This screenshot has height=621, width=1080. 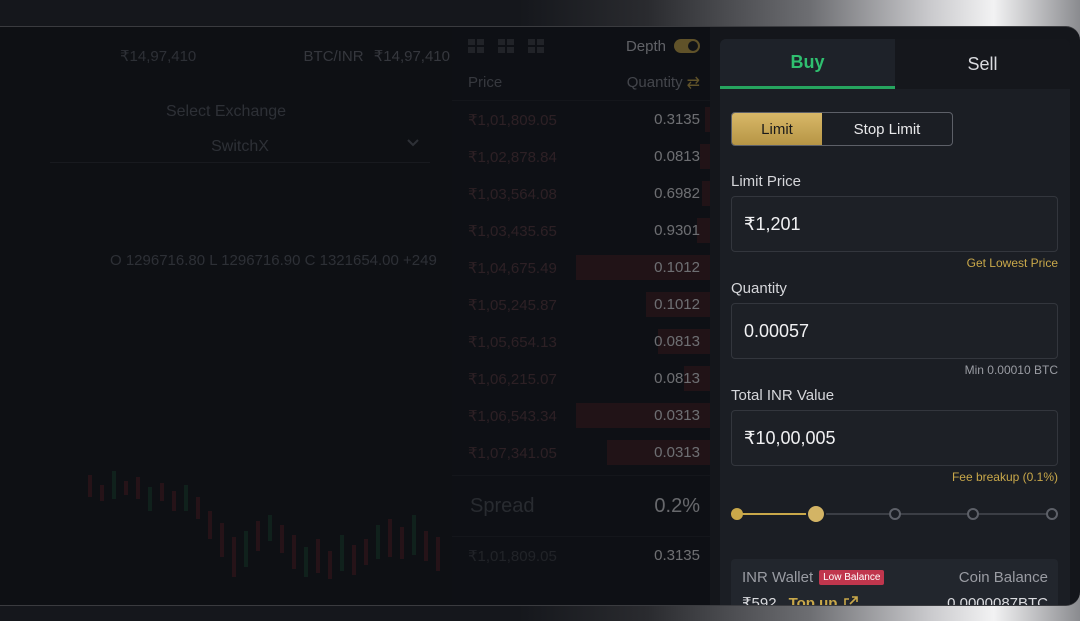 What do you see at coordinates (889, 263) in the screenshot?
I see `get-lowest-price-link: Get Lowest Price` at bounding box center [889, 263].